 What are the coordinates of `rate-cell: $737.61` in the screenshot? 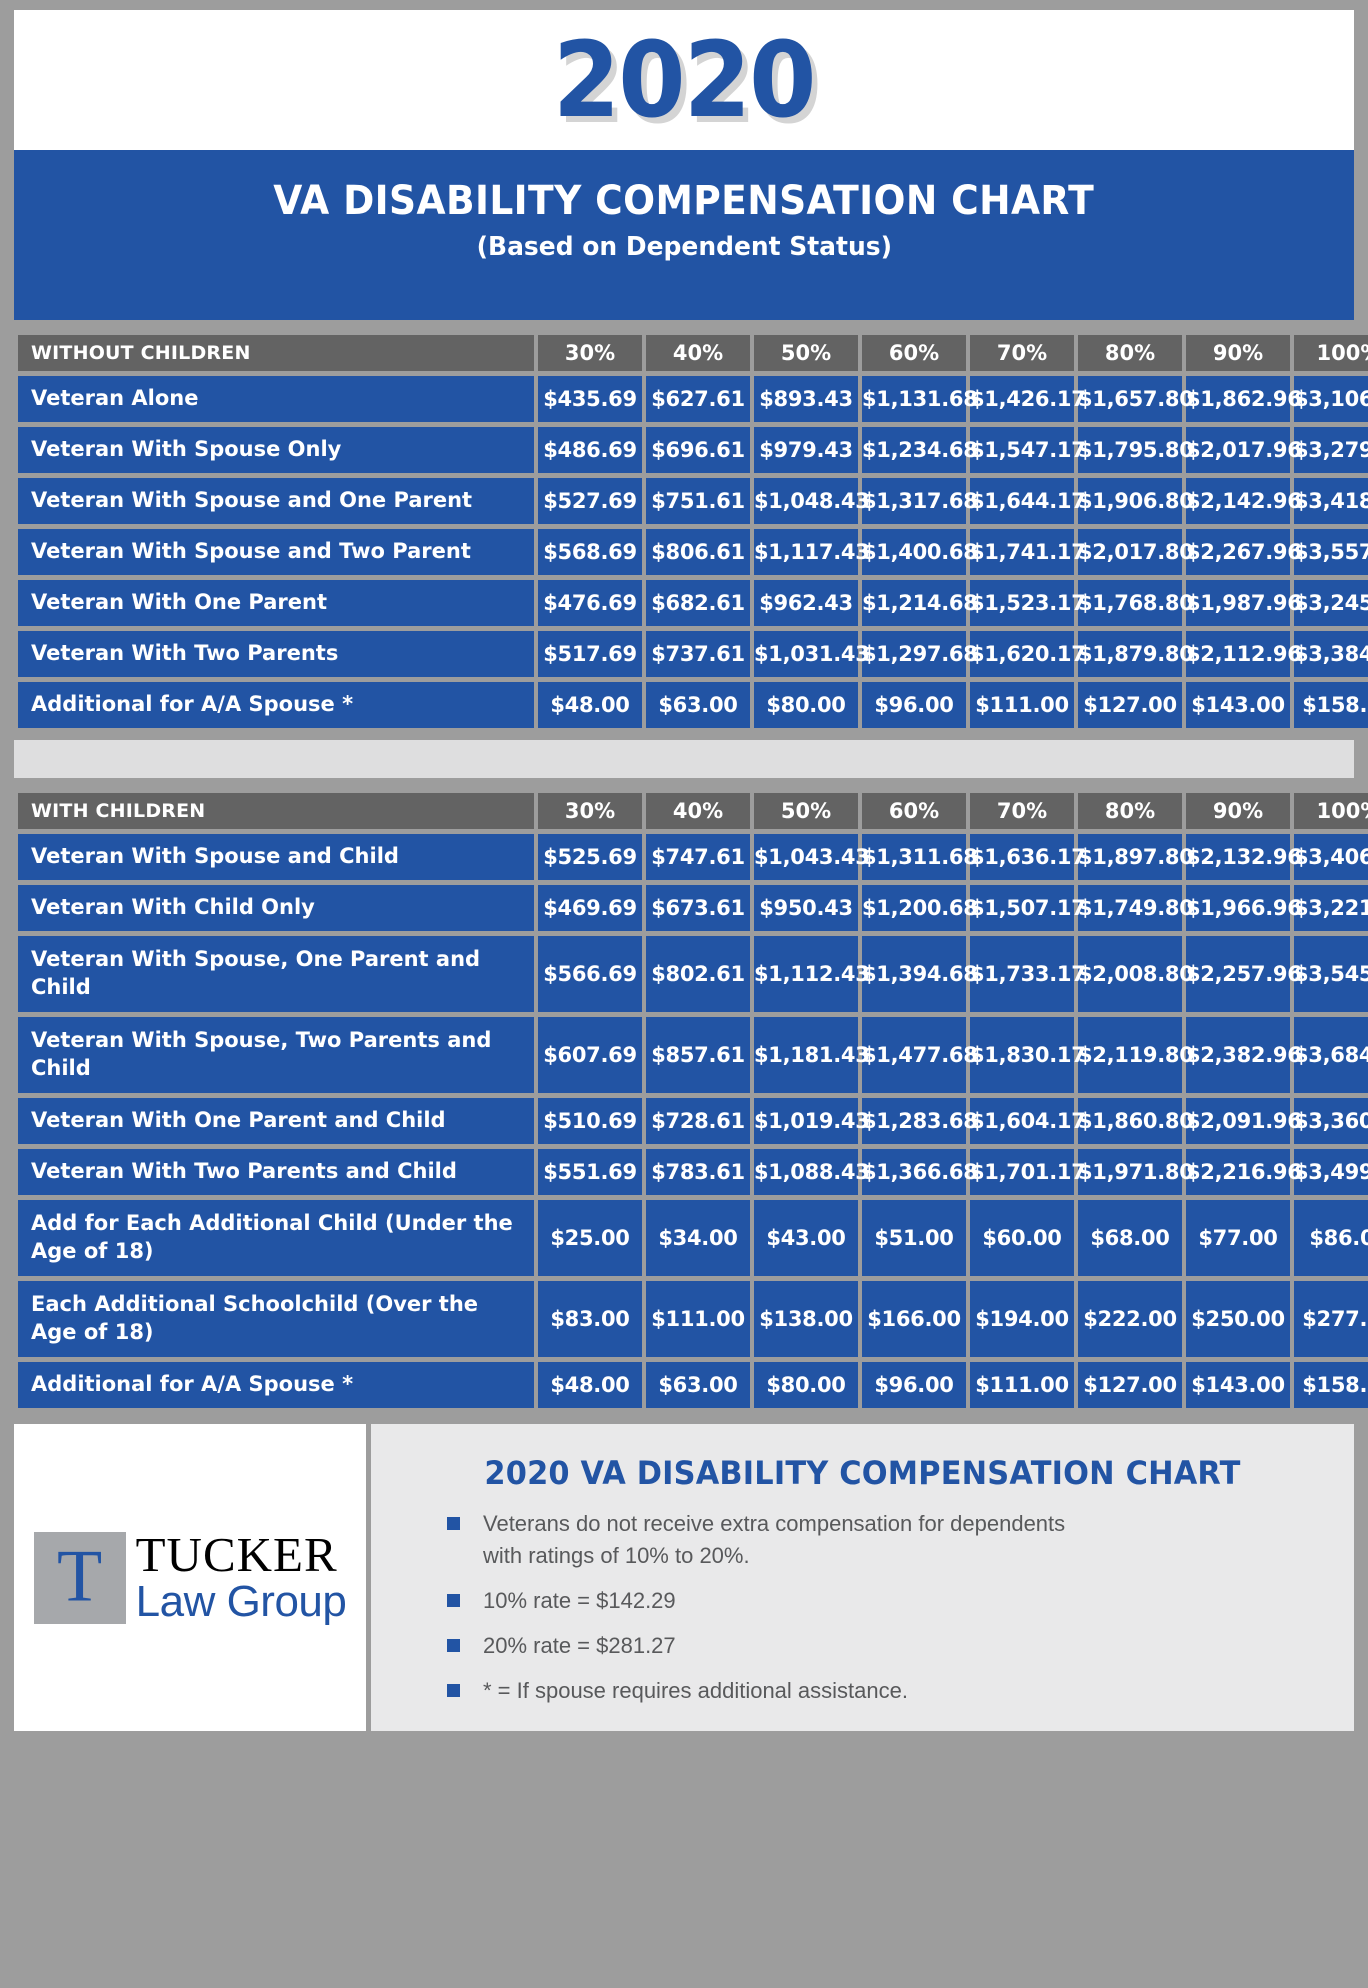 It's located at (698, 654).